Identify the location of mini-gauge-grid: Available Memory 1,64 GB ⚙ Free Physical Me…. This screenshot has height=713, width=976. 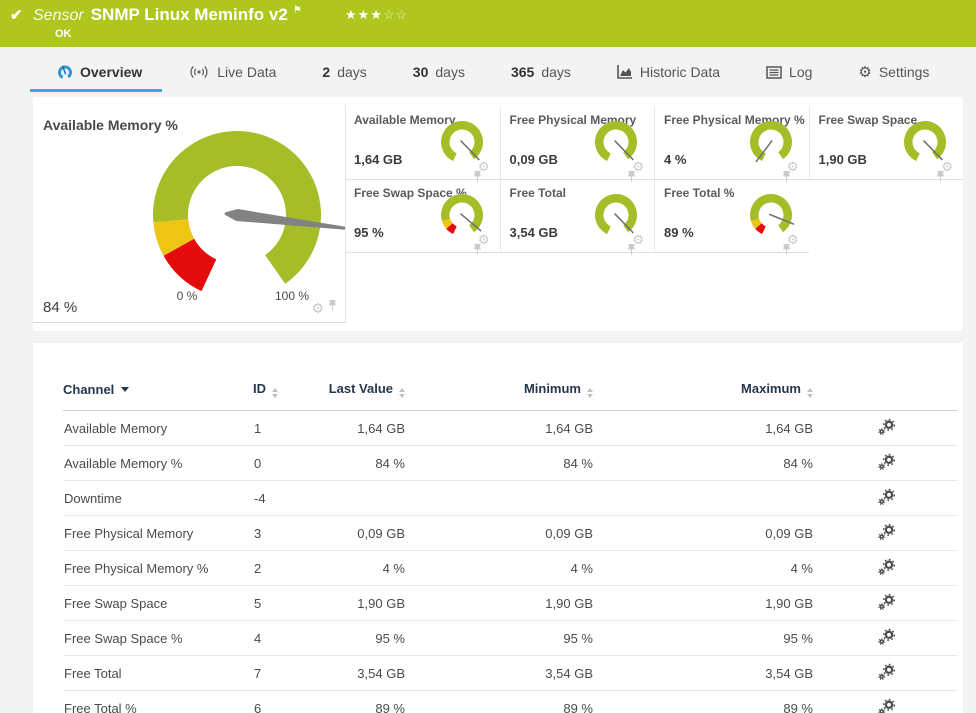
(654, 181).